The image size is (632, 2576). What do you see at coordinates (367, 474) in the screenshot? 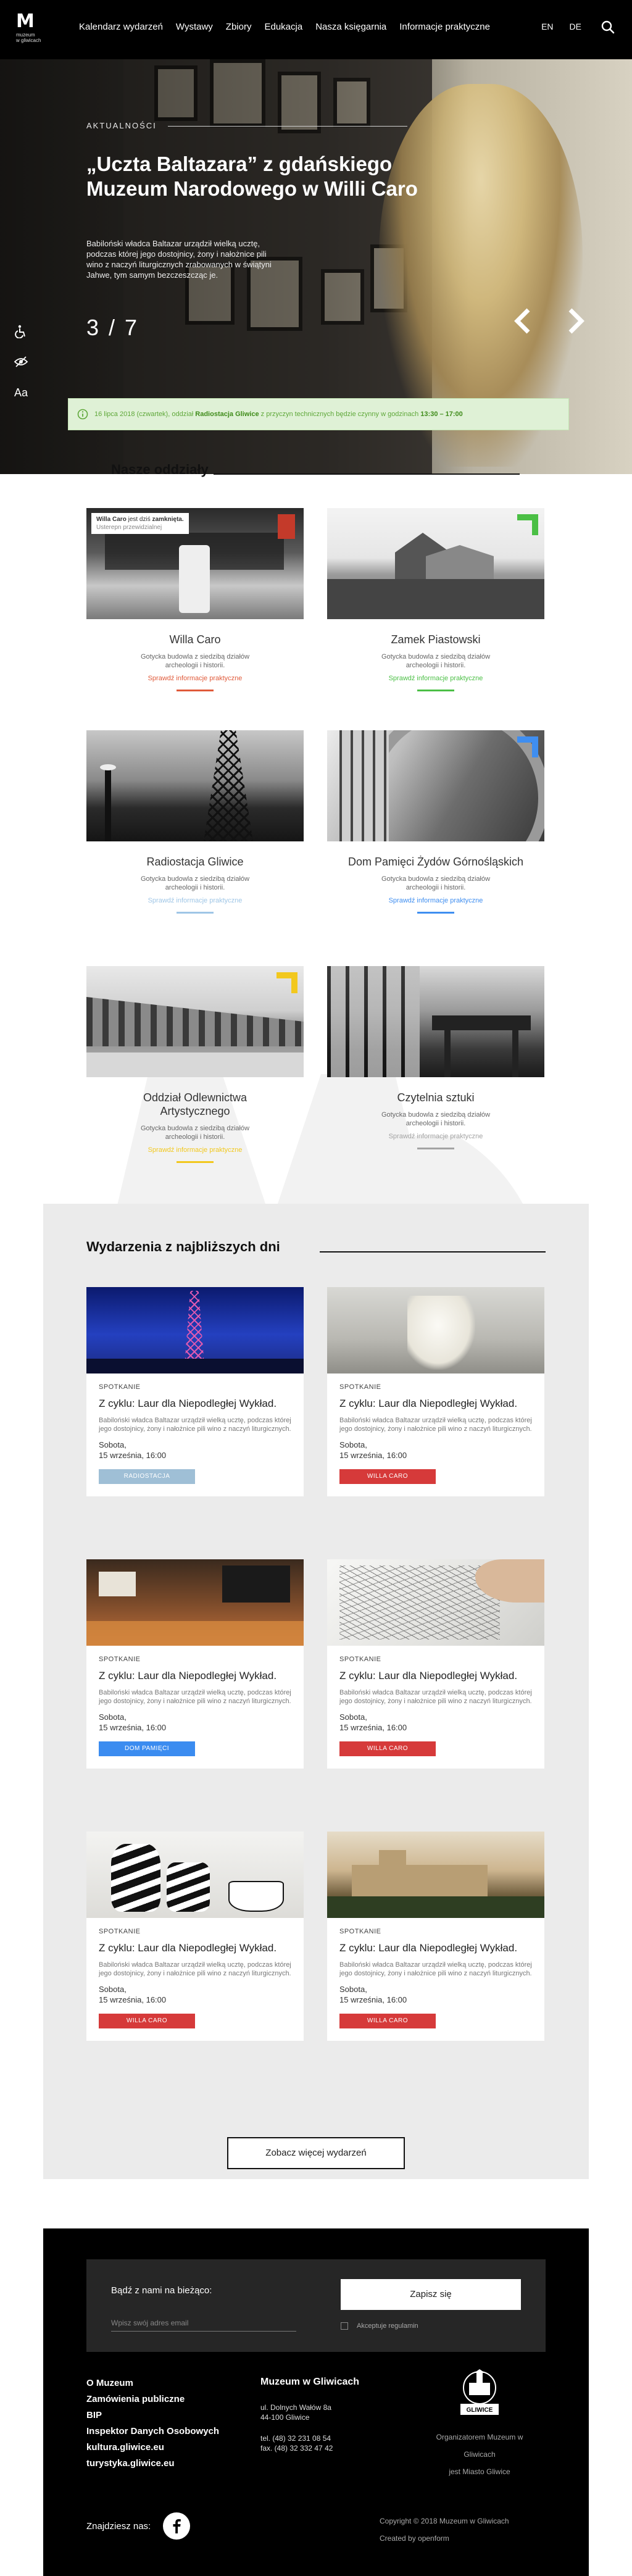
I see `branches-title-rule` at bounding box center [367, 474].